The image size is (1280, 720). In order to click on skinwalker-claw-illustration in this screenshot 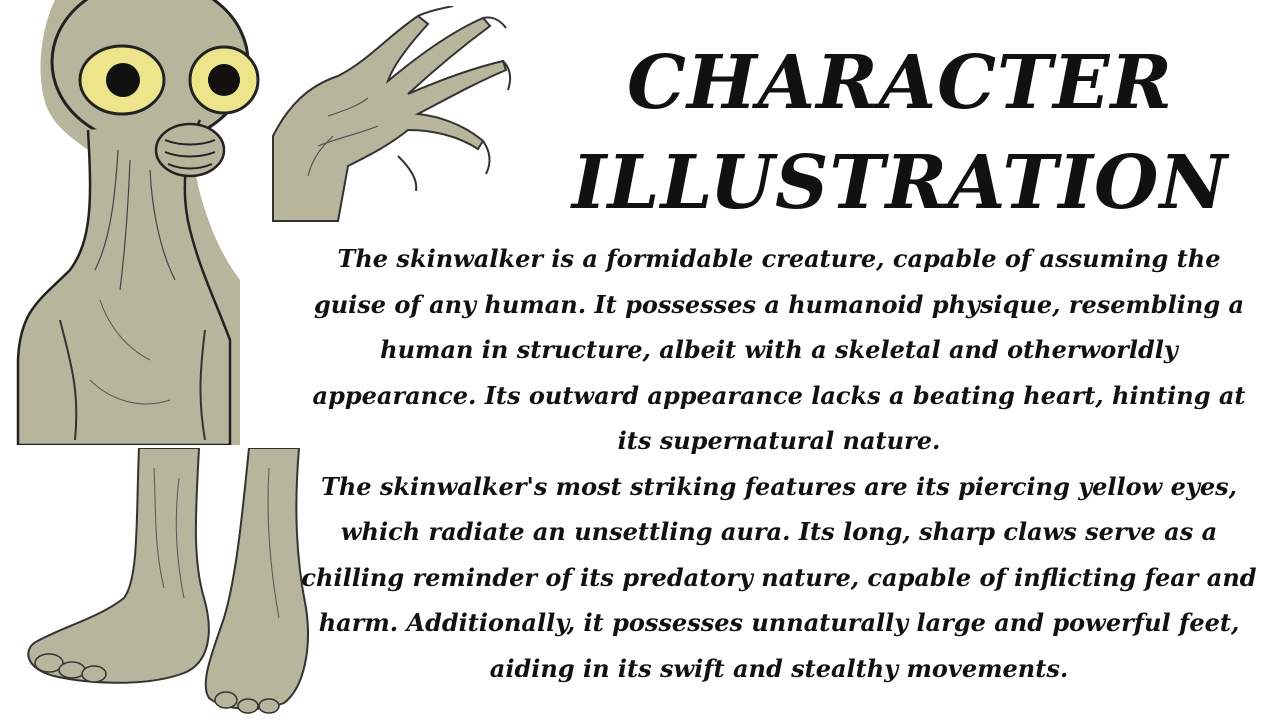, I will do `click(392, 114)`.